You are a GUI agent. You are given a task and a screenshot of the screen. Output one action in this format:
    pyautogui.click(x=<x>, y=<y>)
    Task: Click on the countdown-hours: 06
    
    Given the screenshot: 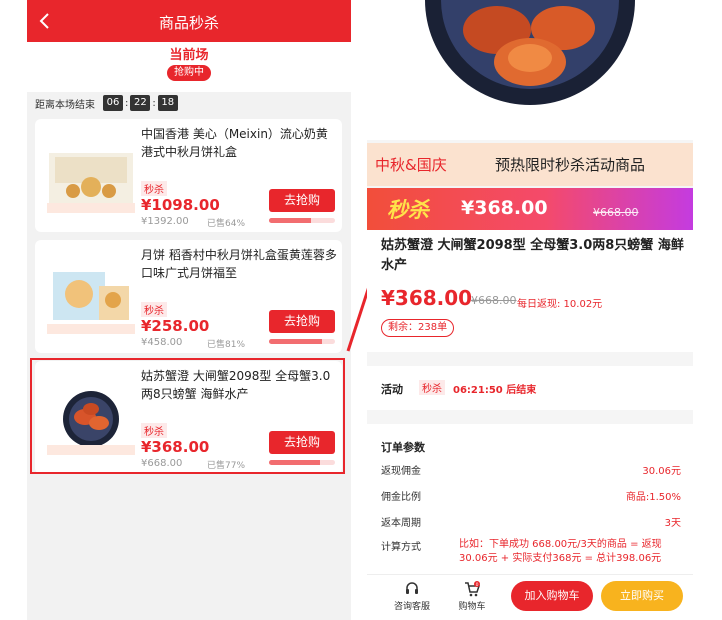 What is the action you would take?
    pyautogui.click(x=113, y=103)
    